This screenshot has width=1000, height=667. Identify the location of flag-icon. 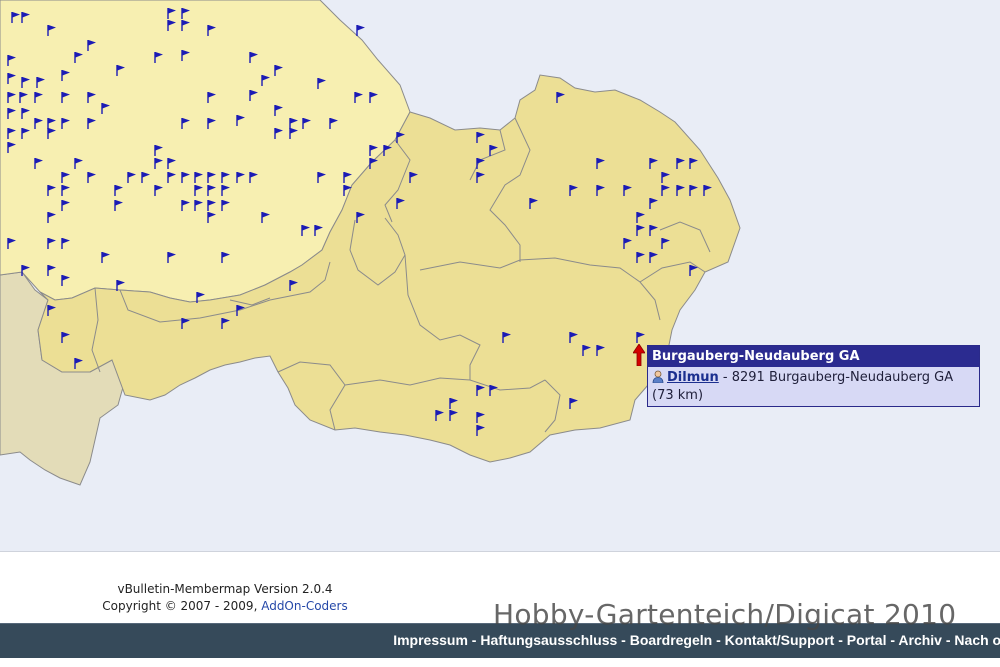
(360, 30).